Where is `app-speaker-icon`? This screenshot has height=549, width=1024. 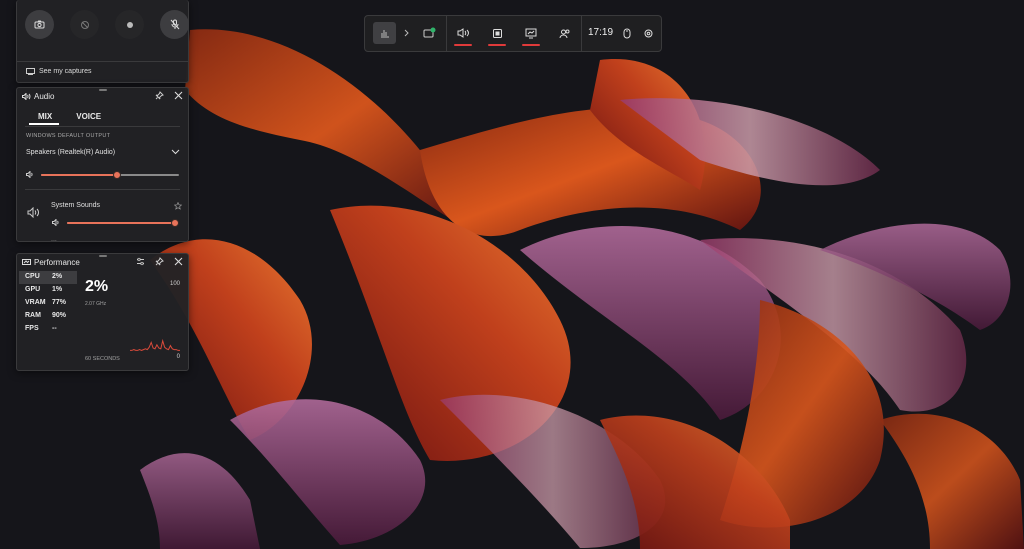 app-speaker-icon is located at coordinates (34, 212).